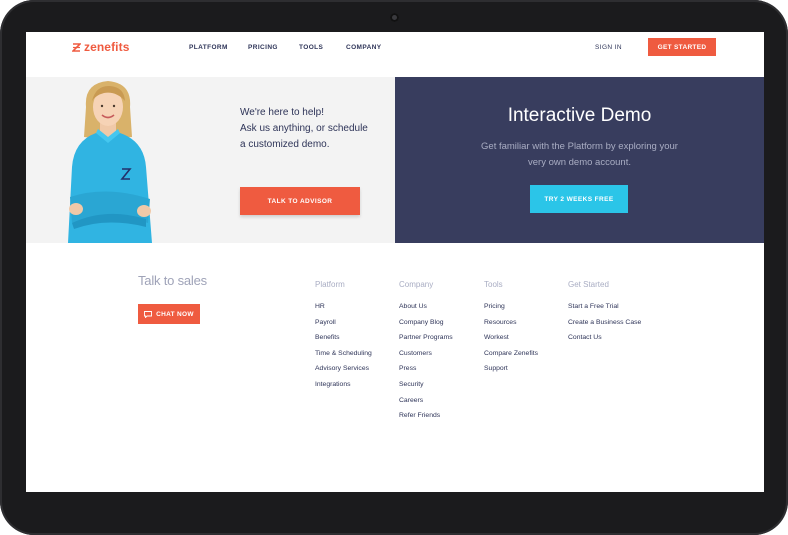  I want to click on footer-link: Support, so click(511, 372).